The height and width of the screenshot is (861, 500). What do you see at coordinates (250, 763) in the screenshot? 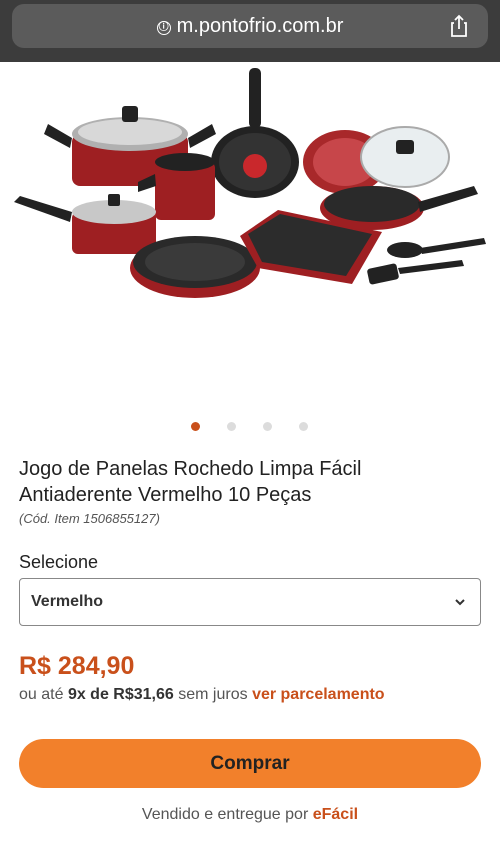
I see `buy-button: Comprar` at bounding box center [250, 763].